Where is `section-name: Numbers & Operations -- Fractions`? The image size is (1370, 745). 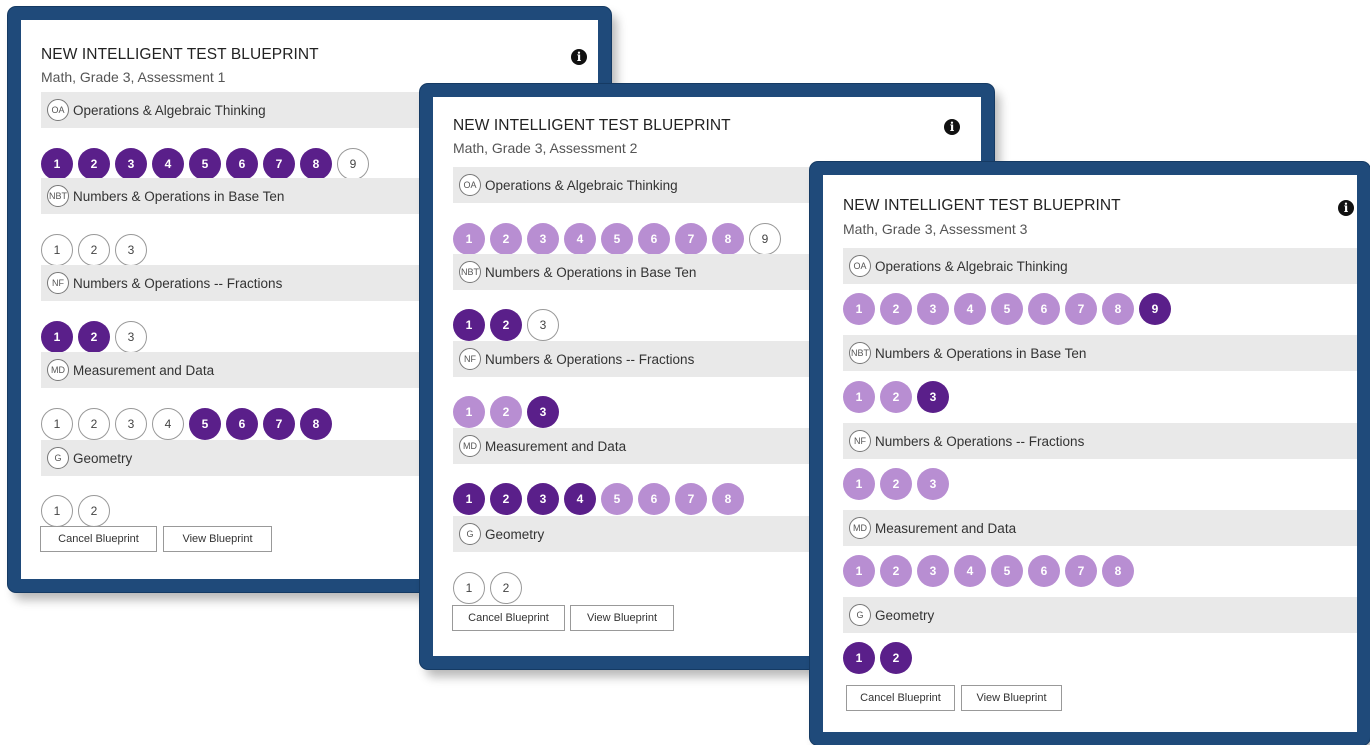
section-name: Numbers & Operations -- Fractions is located at coordinates (980, 441).